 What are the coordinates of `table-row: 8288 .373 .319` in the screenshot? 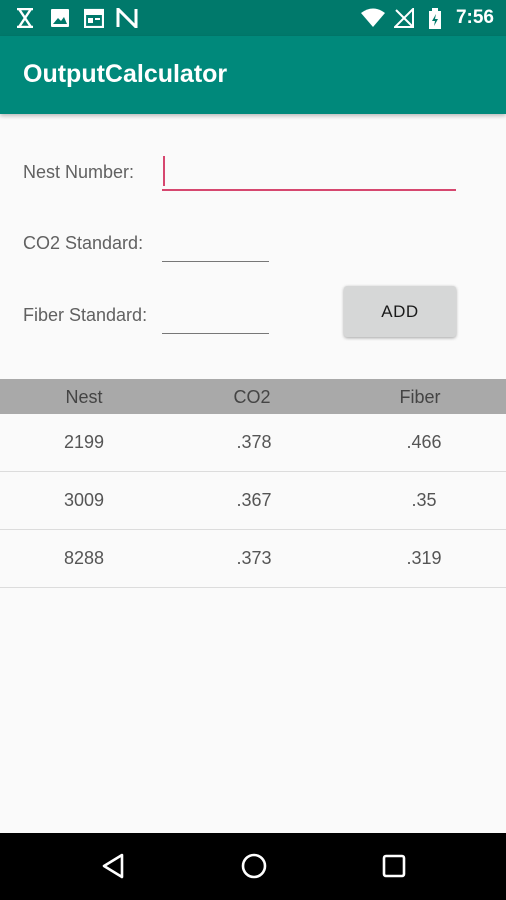 It's located at (253, 559).